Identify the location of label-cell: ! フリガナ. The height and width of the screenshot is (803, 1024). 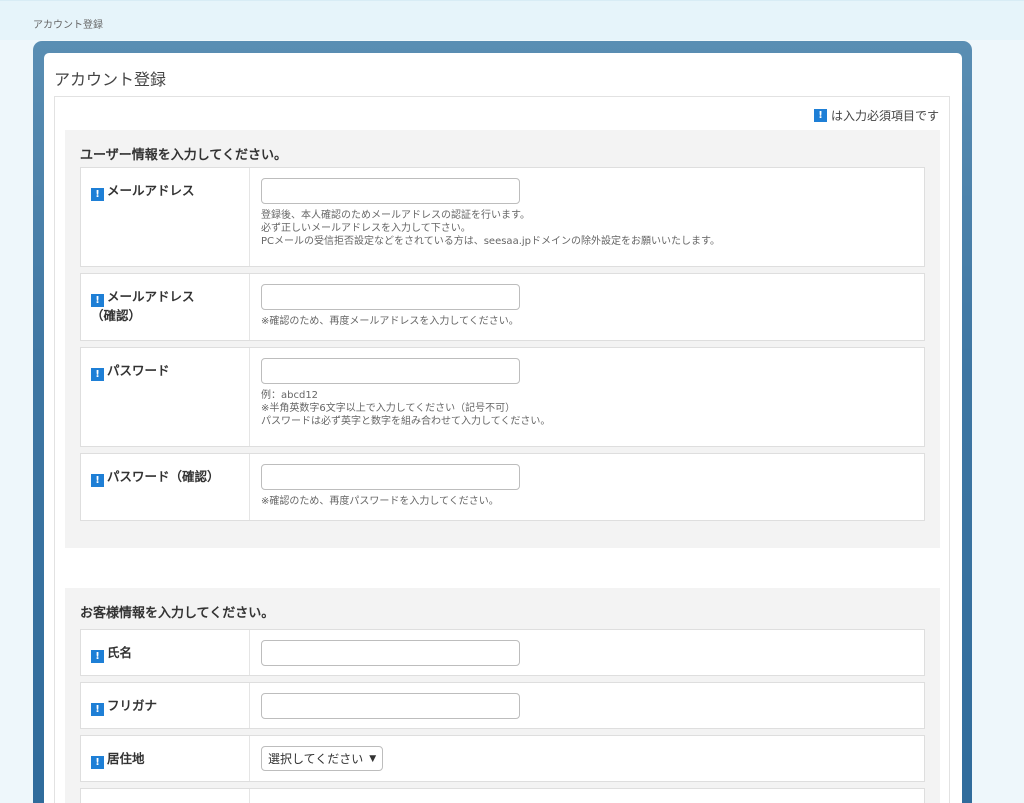
(165, 705).